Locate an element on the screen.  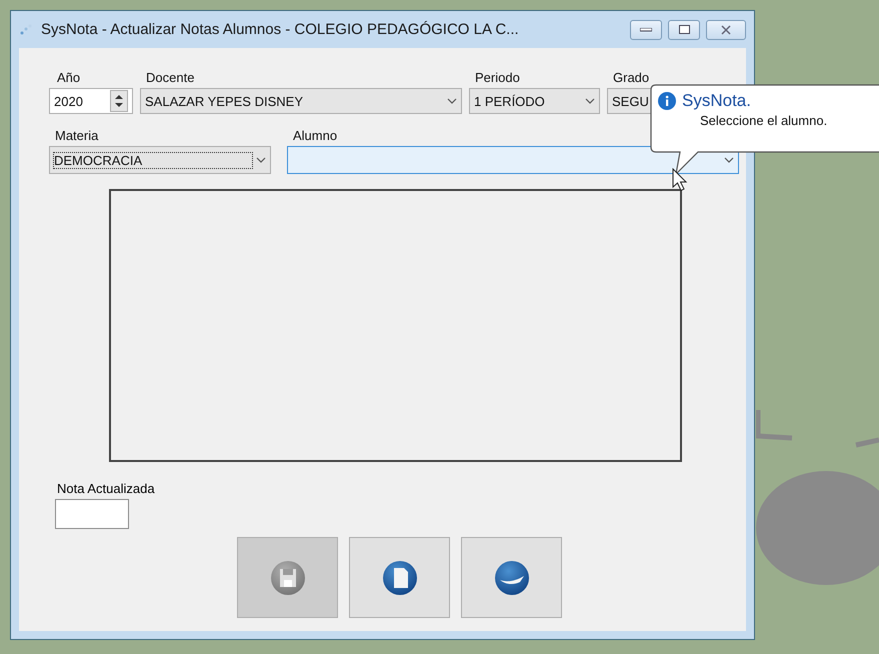
field-label: Grado is located at coordinates (631, 78).